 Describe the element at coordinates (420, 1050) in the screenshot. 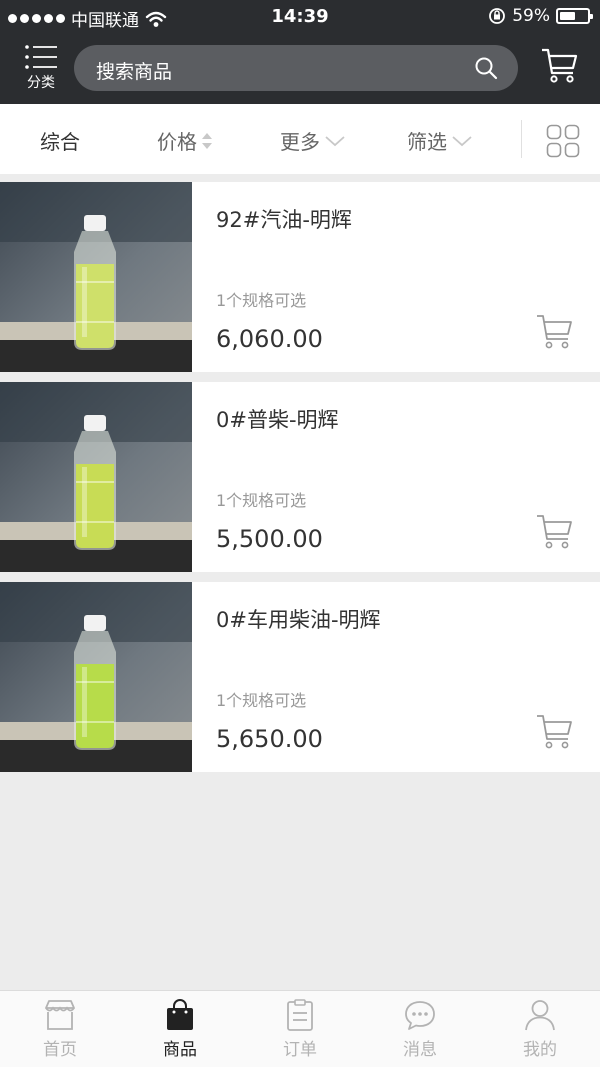

I see `tab-messages-label: 消息` at that location.